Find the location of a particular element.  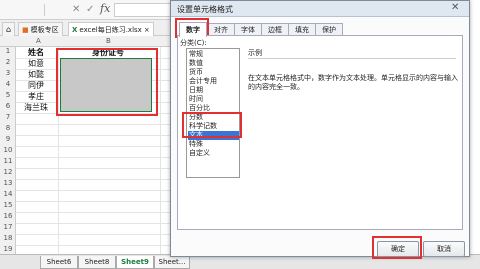

row-header: 6 is located at coordinates (8, 106).